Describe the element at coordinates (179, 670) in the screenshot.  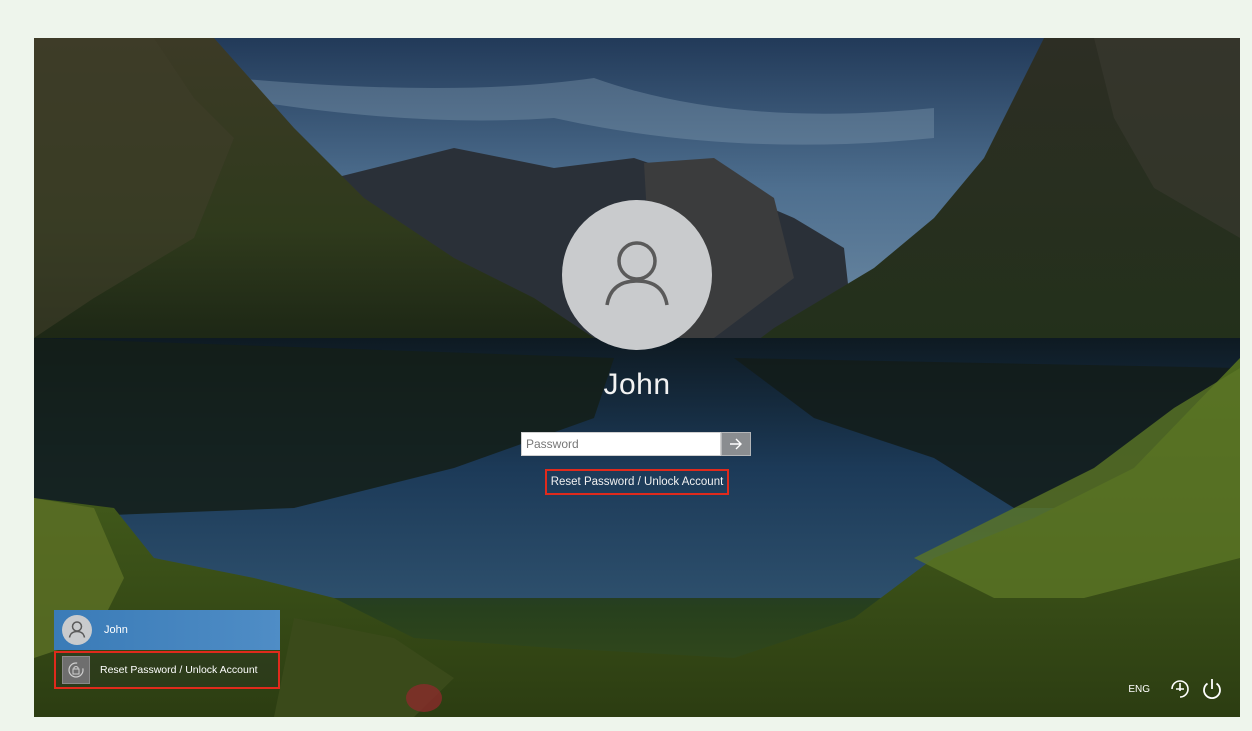
I see `reset-password-tile-label: Reset Password / Unlock Account` at that location.